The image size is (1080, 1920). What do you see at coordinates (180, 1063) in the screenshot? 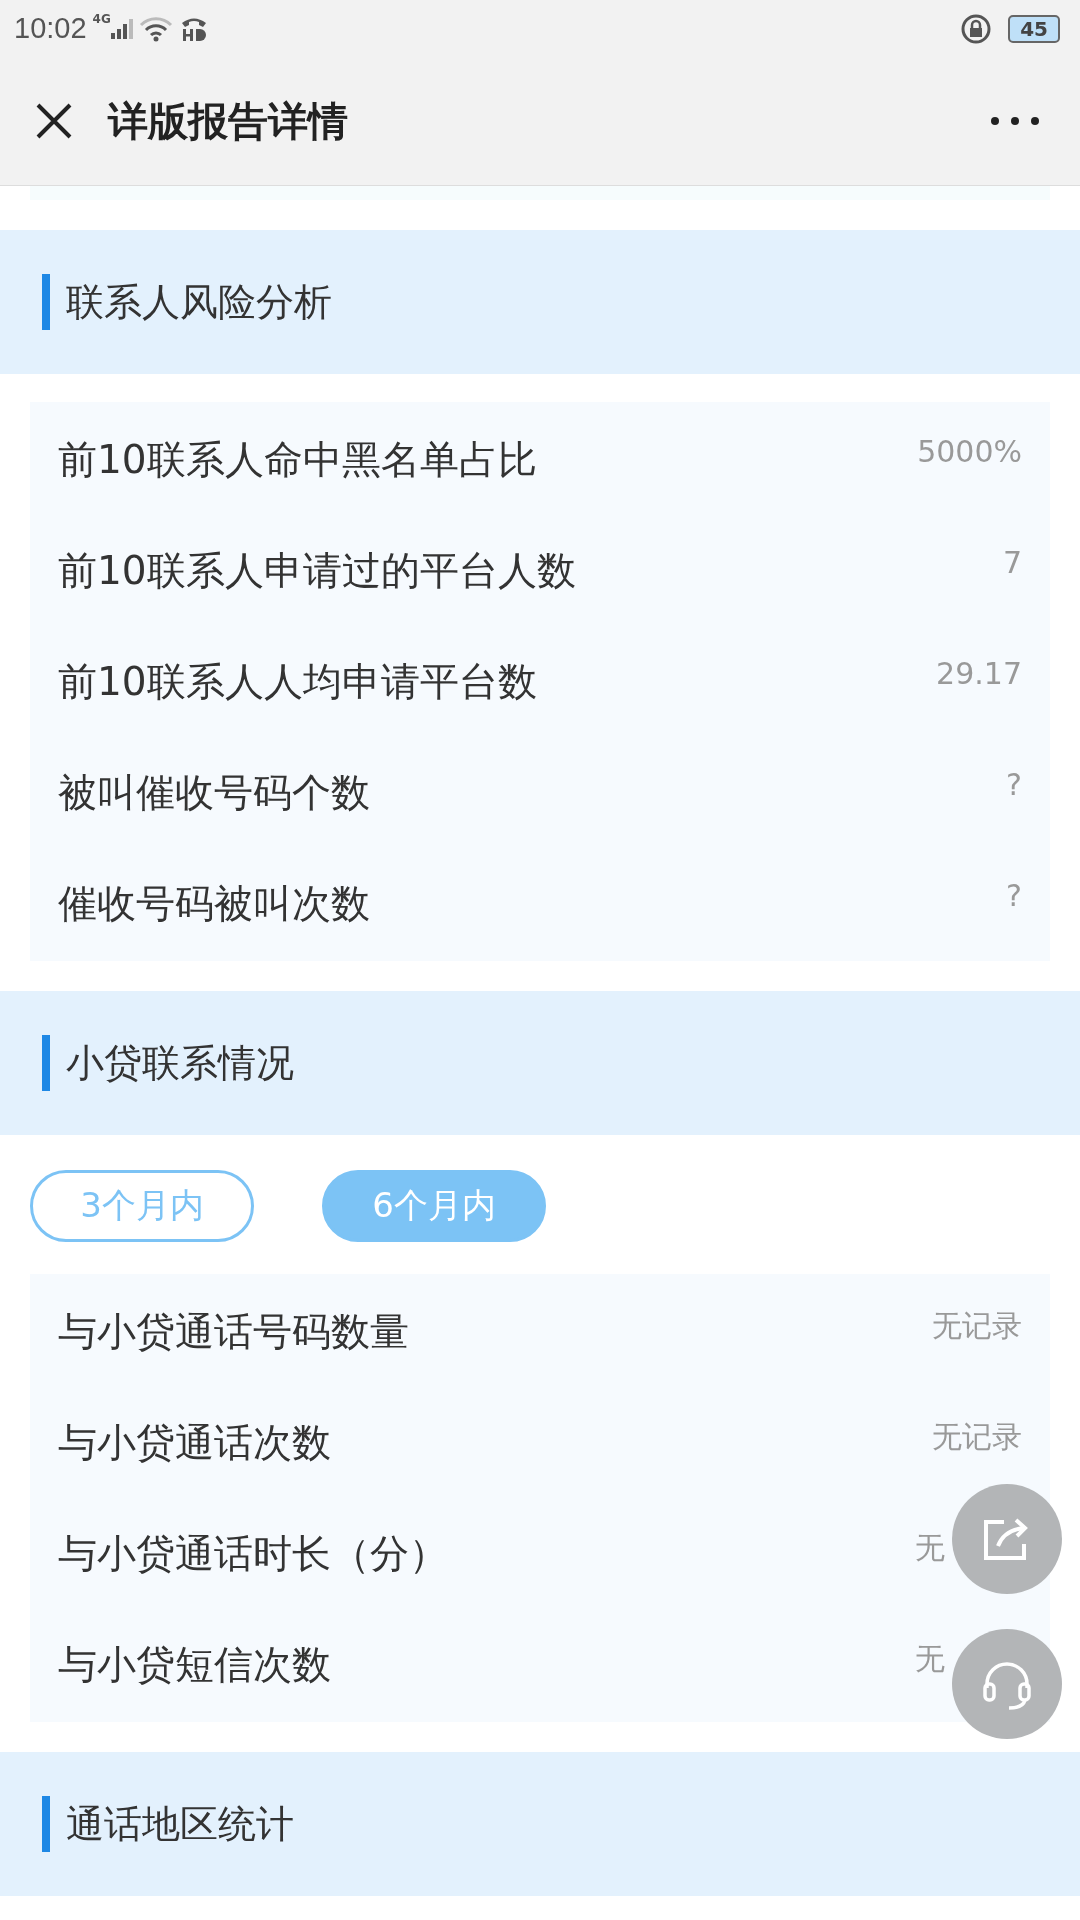
I see `section-title: 小贷联系情况` at bounding box center [180, 1063].